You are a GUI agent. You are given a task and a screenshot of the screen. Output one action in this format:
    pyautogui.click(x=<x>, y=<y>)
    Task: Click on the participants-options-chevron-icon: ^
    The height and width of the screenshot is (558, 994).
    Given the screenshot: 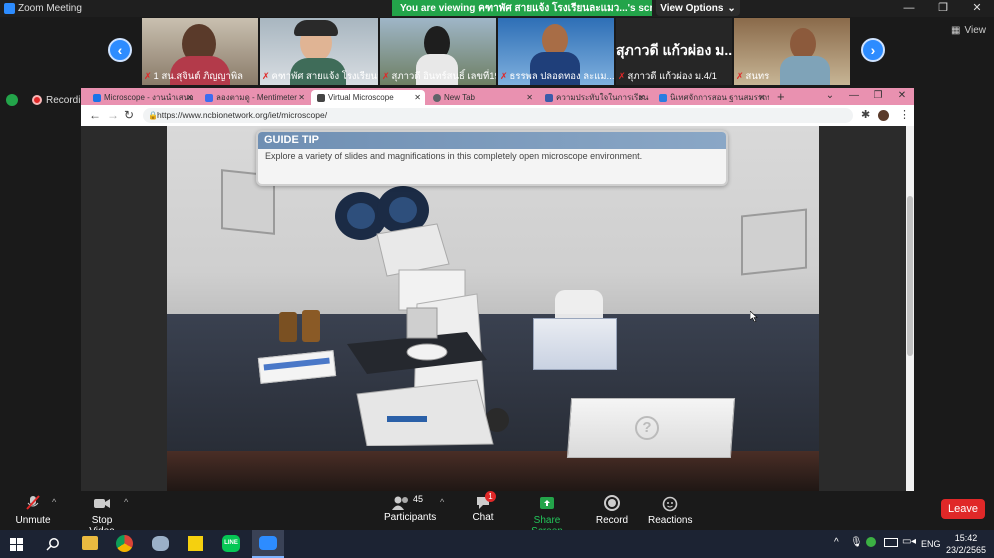 What is the action you would take?
    pyautogui.click(x=442, y=502)
    